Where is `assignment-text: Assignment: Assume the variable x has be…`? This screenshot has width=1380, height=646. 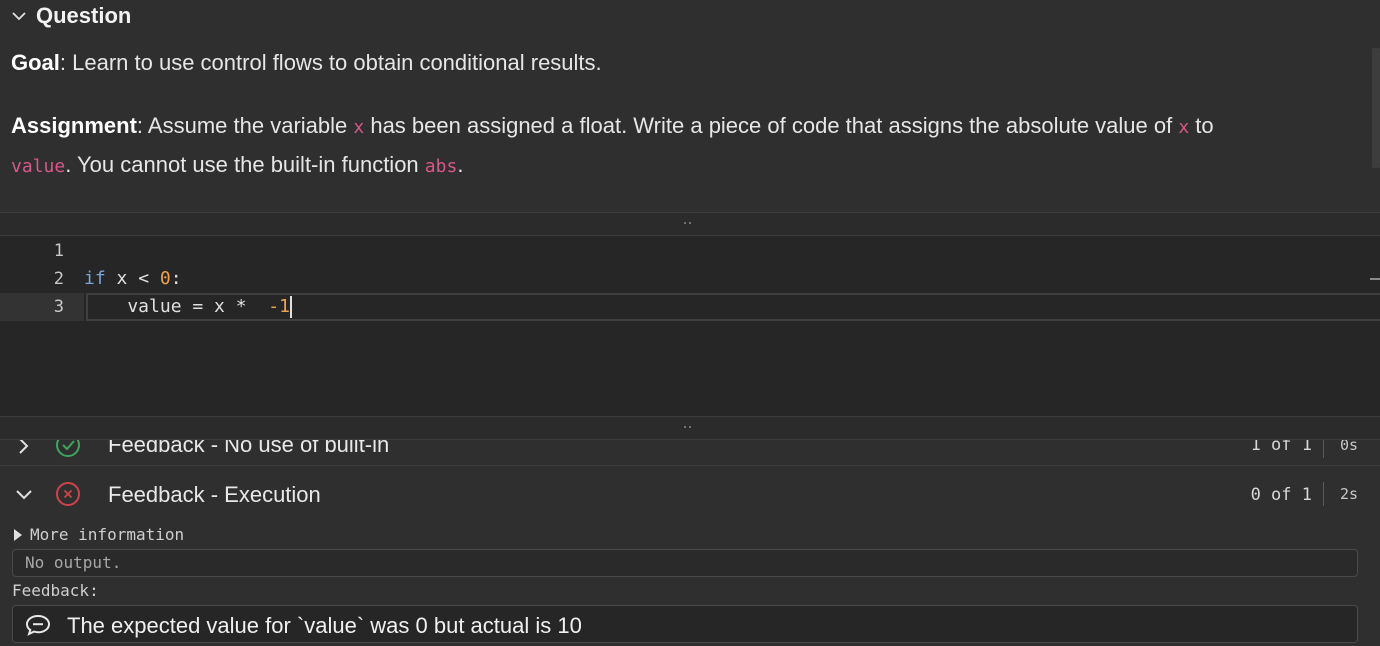
assignment-text: Assignment: Assume the variable x has be… is located at coordinates (612, 145).